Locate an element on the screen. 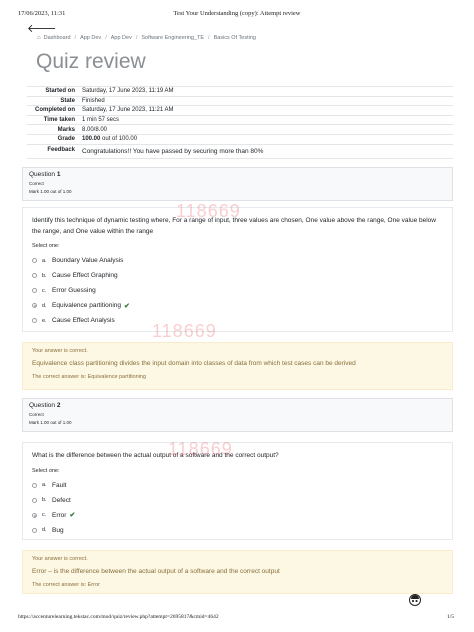 Image resolution: width=474 pixels, height=632 pixels. summary-value: Finished is located at coordinates (267, 100).